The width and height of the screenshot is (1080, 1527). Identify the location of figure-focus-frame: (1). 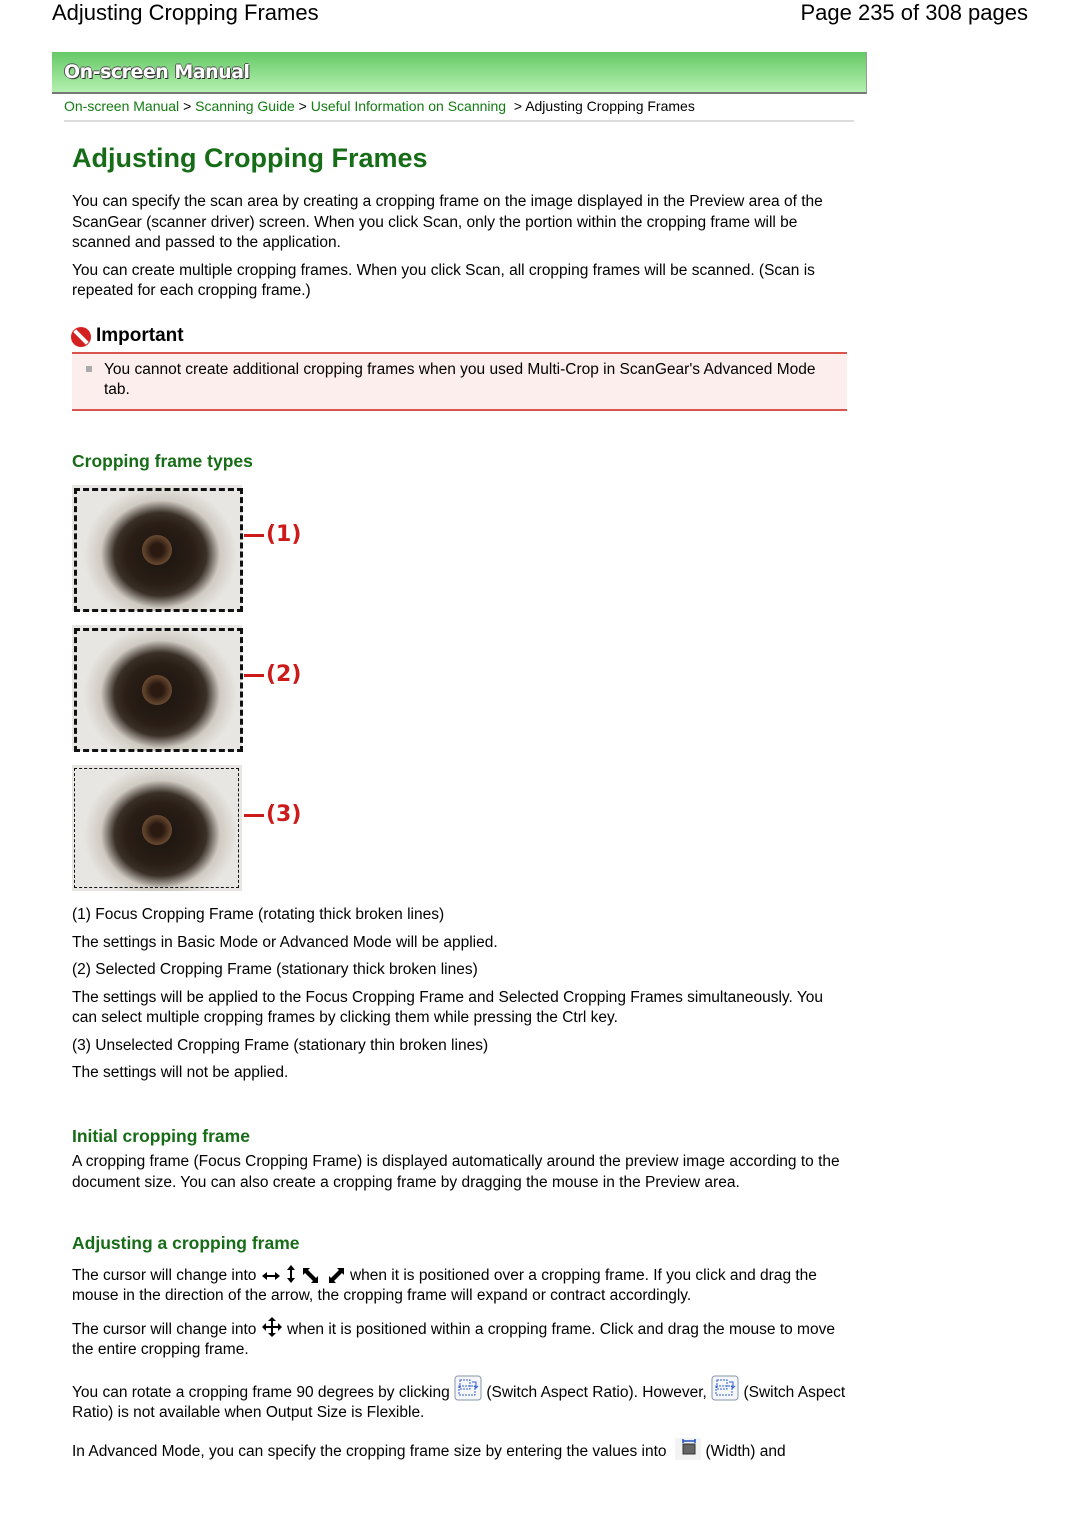
(192, 548).